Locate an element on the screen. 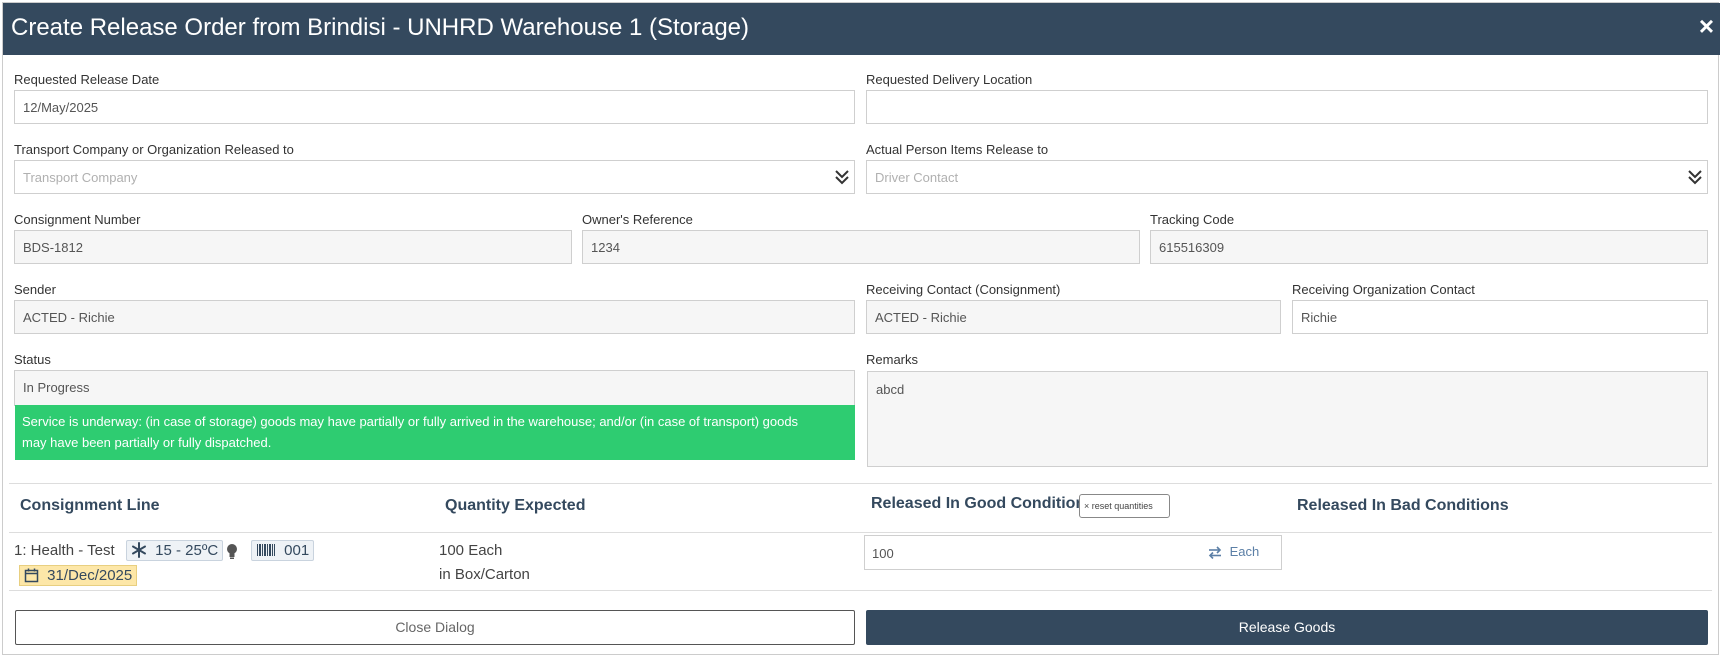 The width and height of the screenshot is (1721, 657). remarks-label: Remarks is located at coordinates (892, 359).